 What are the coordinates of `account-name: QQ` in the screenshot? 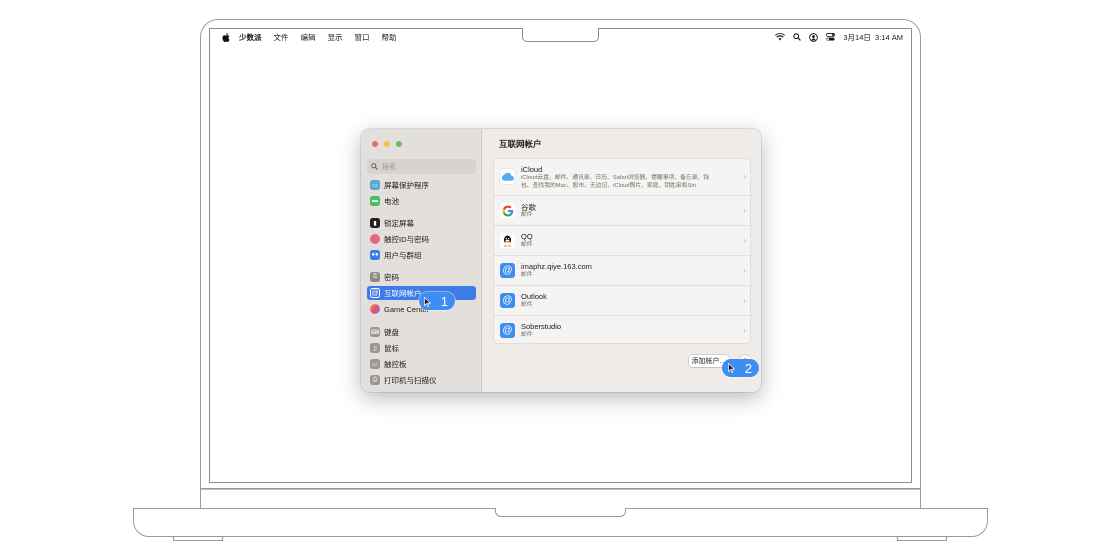 It's located at (527, 236).